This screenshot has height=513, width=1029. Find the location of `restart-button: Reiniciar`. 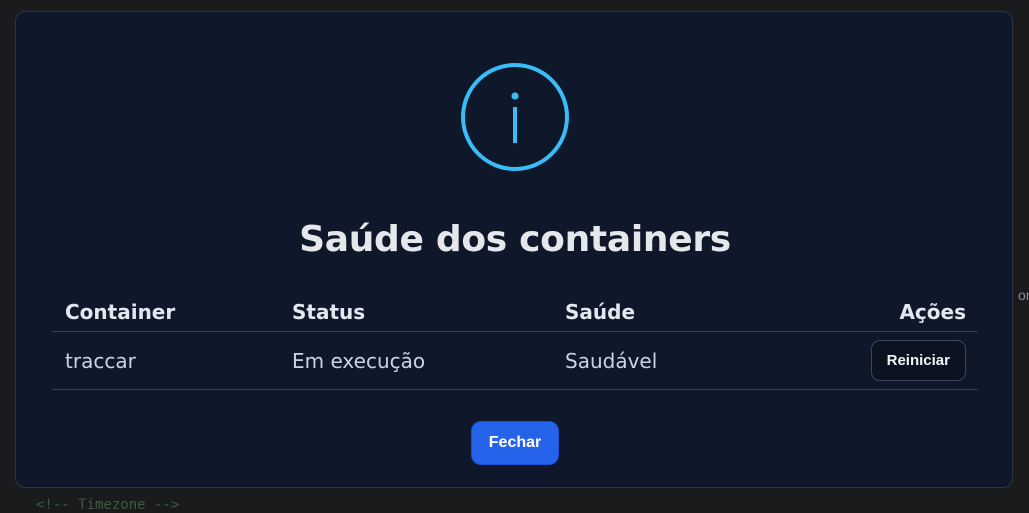

restart-button: Reiniciar is located at coordinates (918, 360).